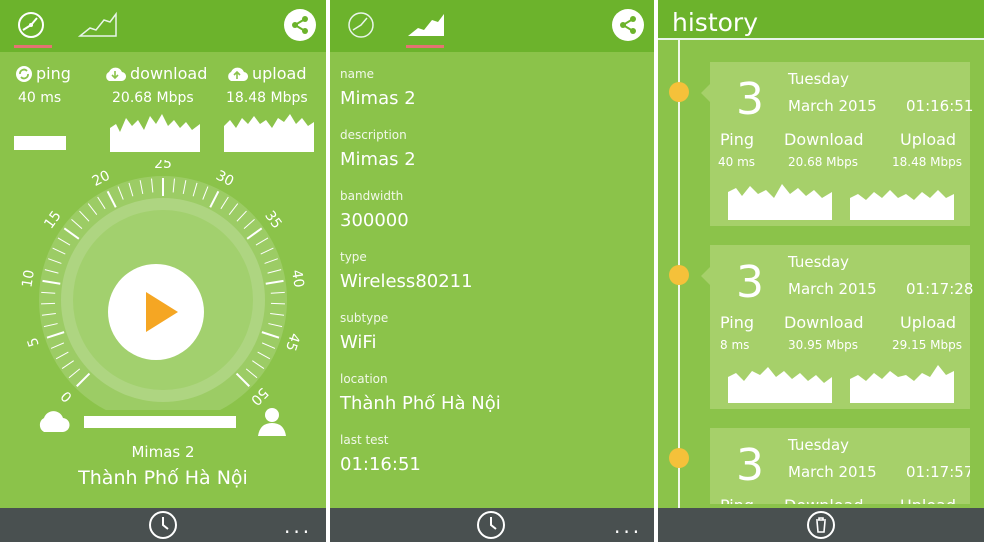 This screenshot has width=984, height=542. I want to click on field-value: Mimas 2, so click(378, 98).